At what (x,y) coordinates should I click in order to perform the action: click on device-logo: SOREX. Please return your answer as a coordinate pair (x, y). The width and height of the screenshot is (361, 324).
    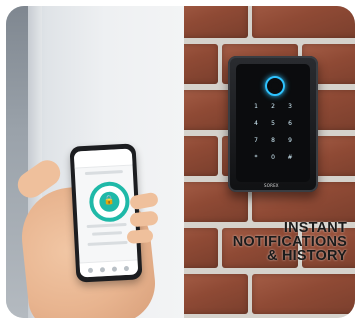
    Looking at the image, I should click on (271, 185).